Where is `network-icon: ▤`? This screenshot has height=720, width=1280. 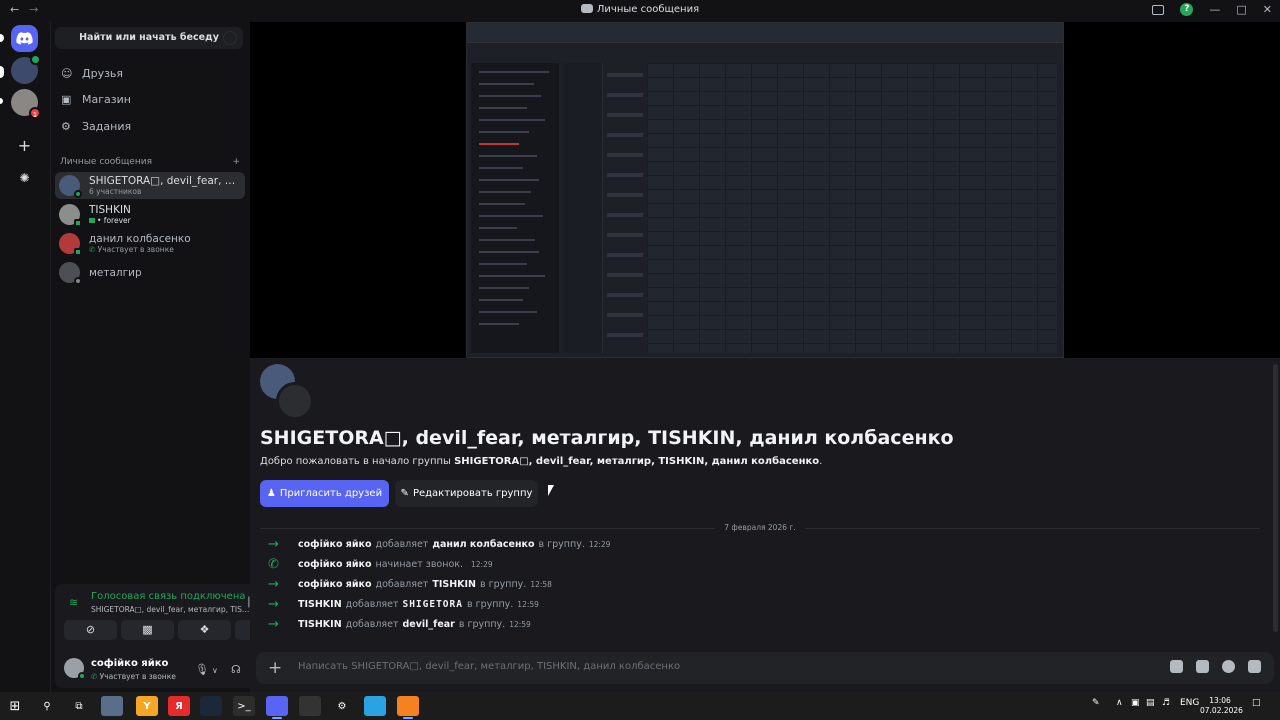
network-icon: ▤ is located at coordinates (1150, 703).